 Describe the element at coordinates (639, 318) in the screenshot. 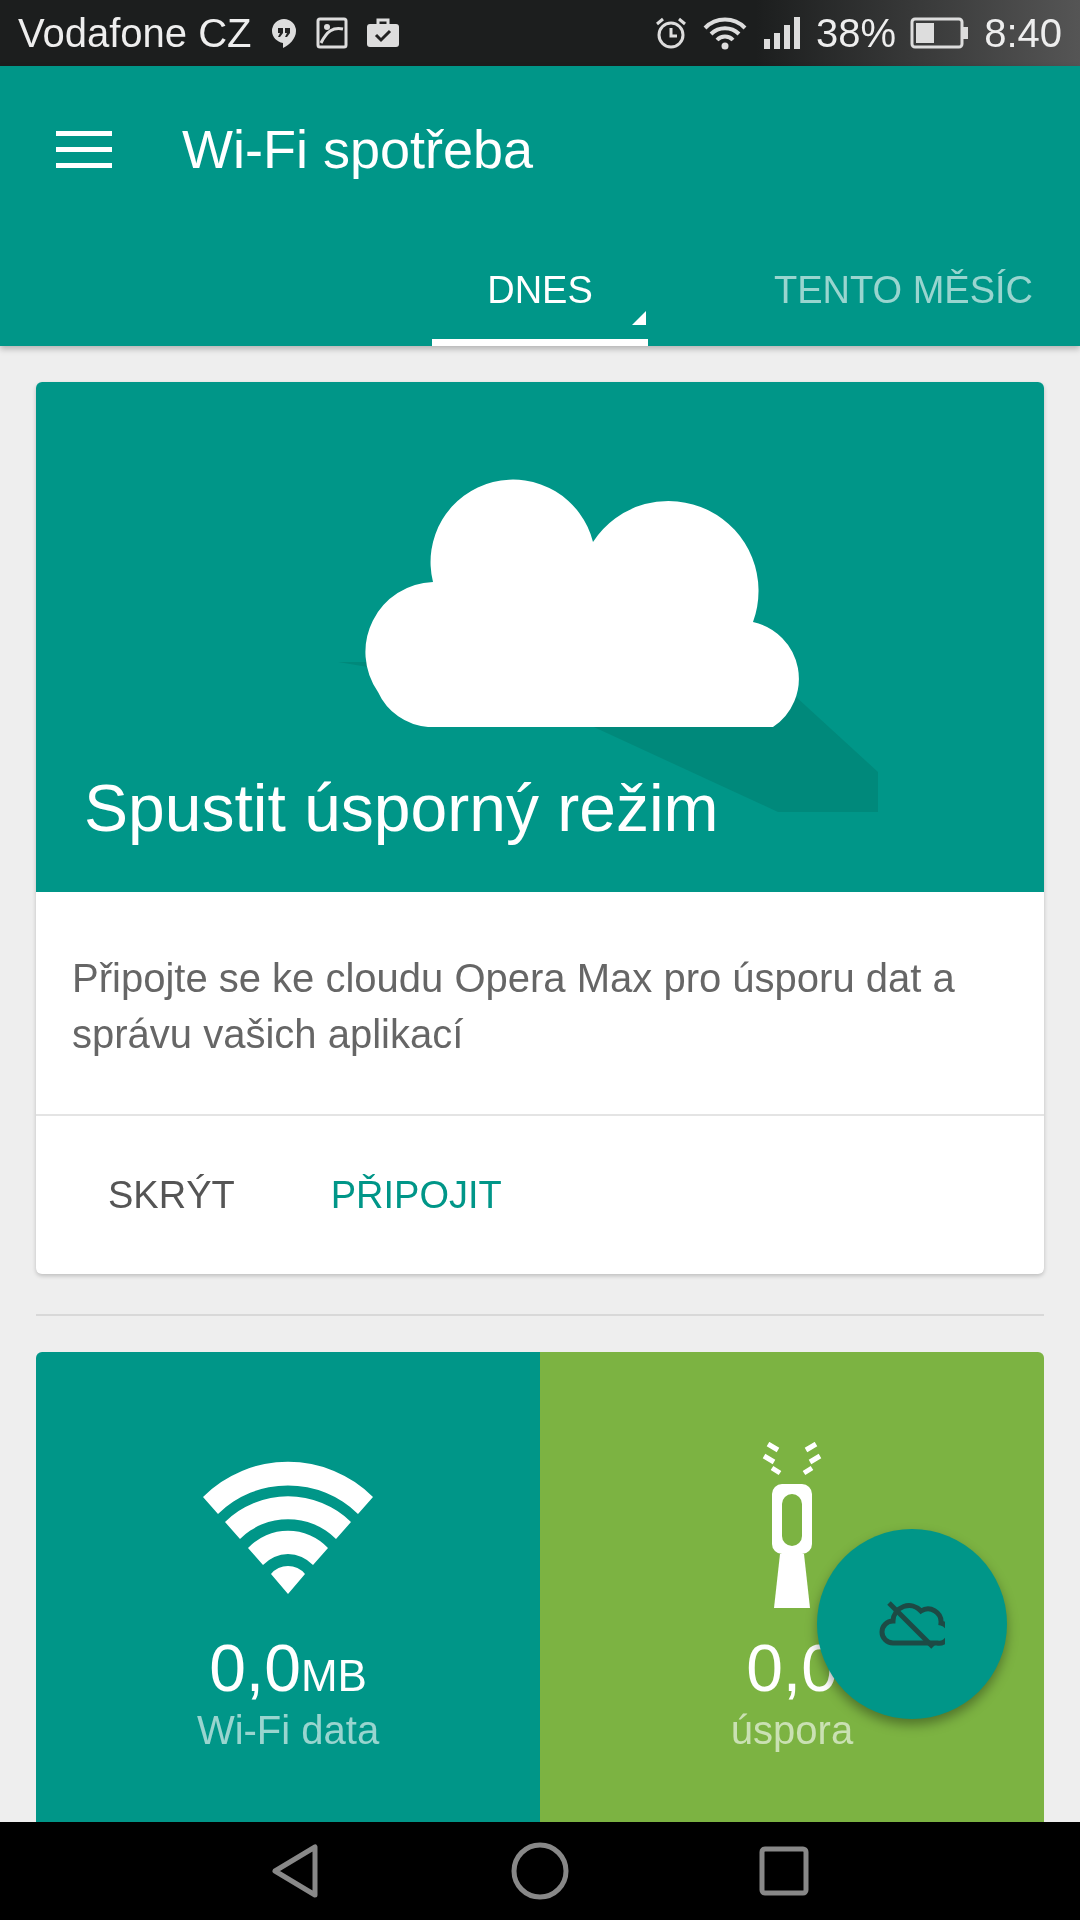

I see `dropdown-corner-icon` at that location.